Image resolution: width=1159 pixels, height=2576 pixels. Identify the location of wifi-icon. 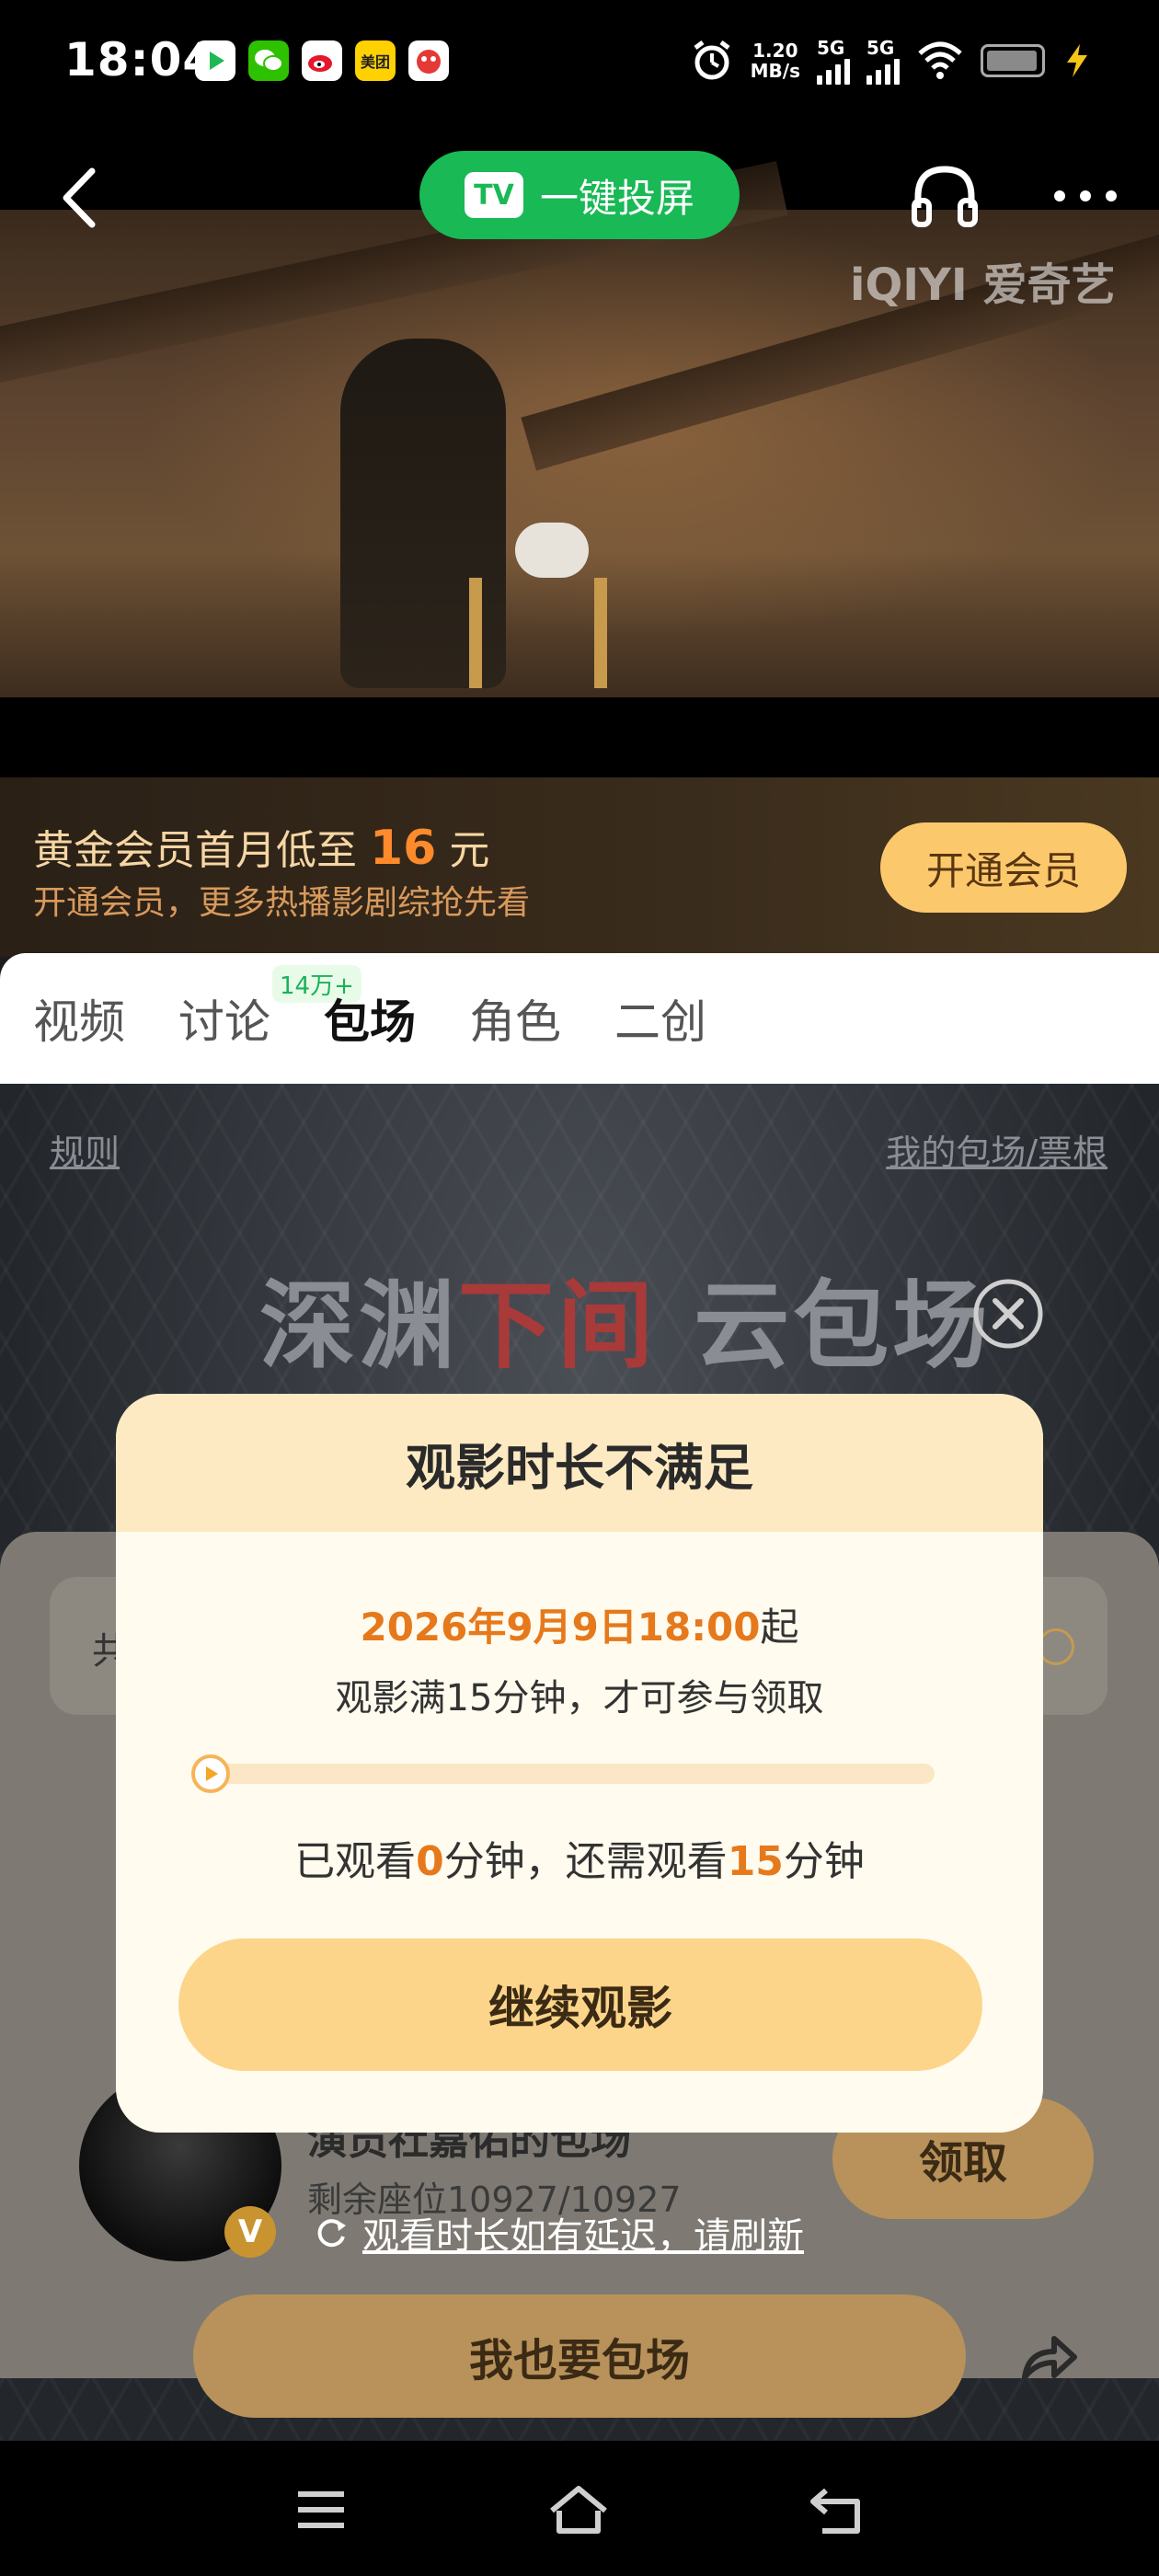
(940, 60).